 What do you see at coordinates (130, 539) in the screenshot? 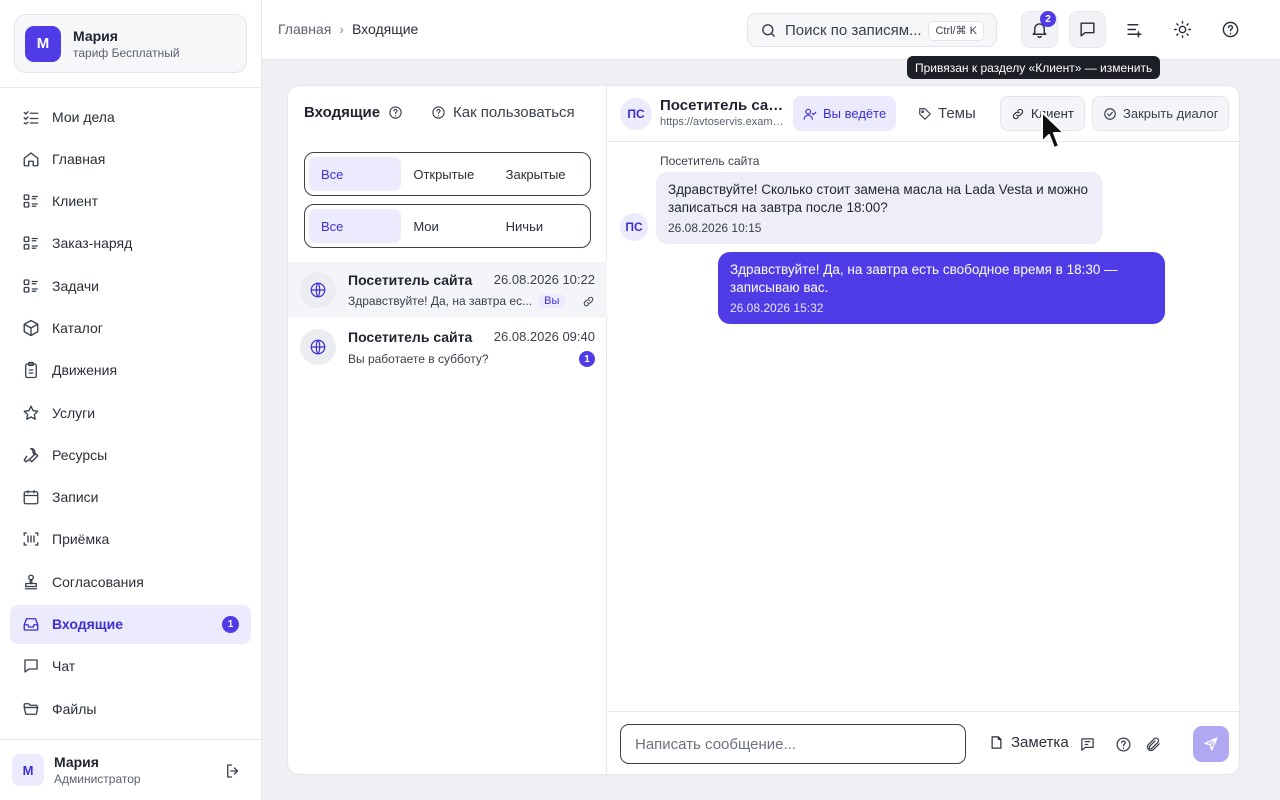
I see `sidebar-item-intake: Приёмка` at bounding box center [130, 539].